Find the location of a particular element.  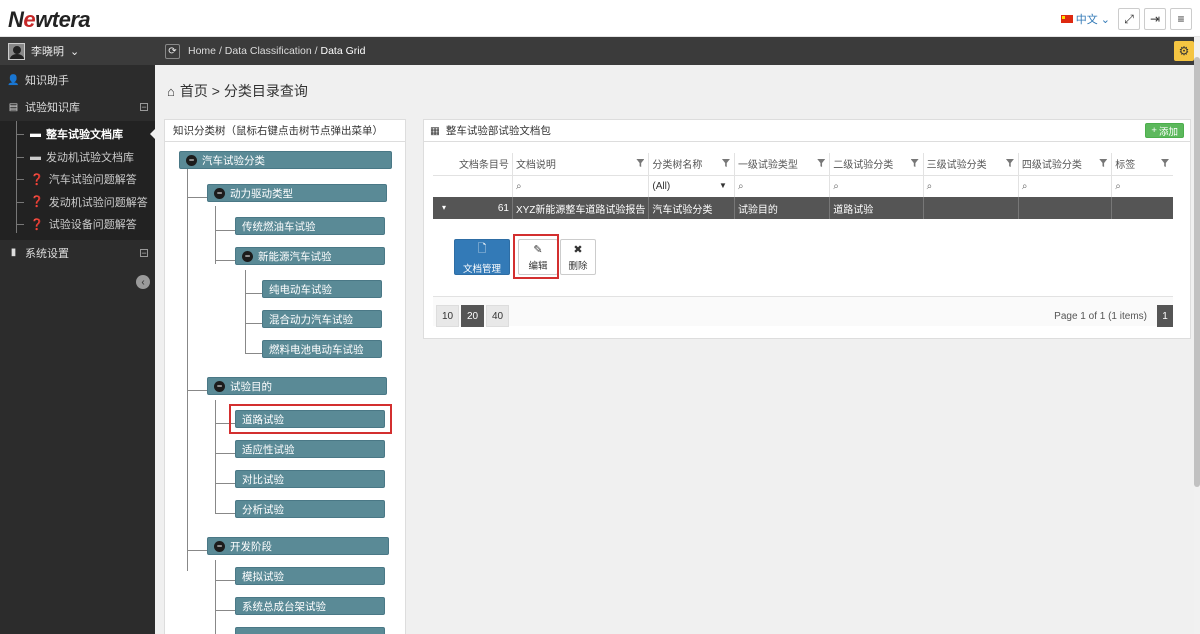

tree-node-fcev: 燃料电池电动车试验 is located at coordinates (322, 349).